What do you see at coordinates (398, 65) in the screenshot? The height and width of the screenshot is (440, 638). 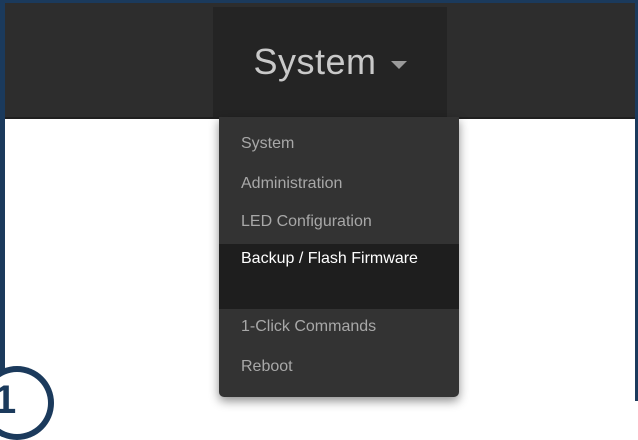 I see `caret-down-icon` at bounding box center [398, 65].